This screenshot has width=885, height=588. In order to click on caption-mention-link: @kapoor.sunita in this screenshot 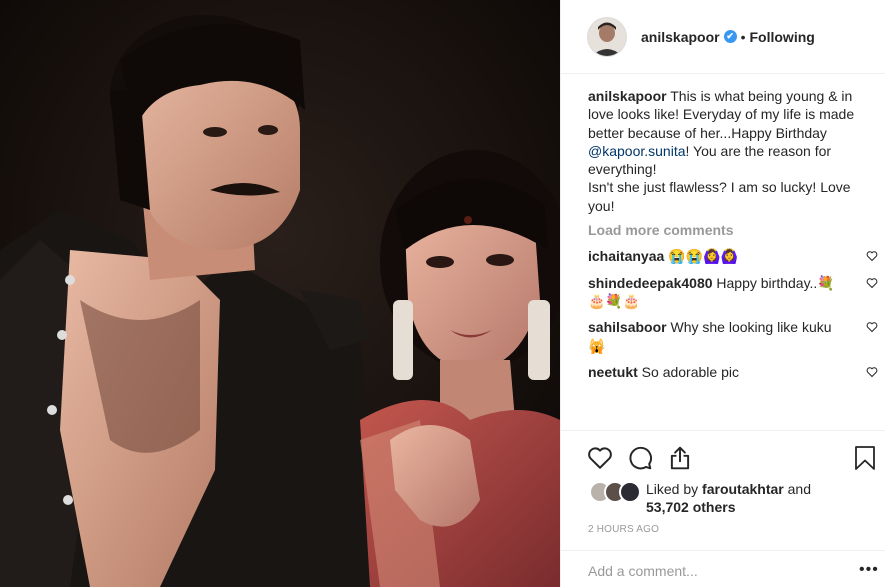, I will do `click(637, 151)`.